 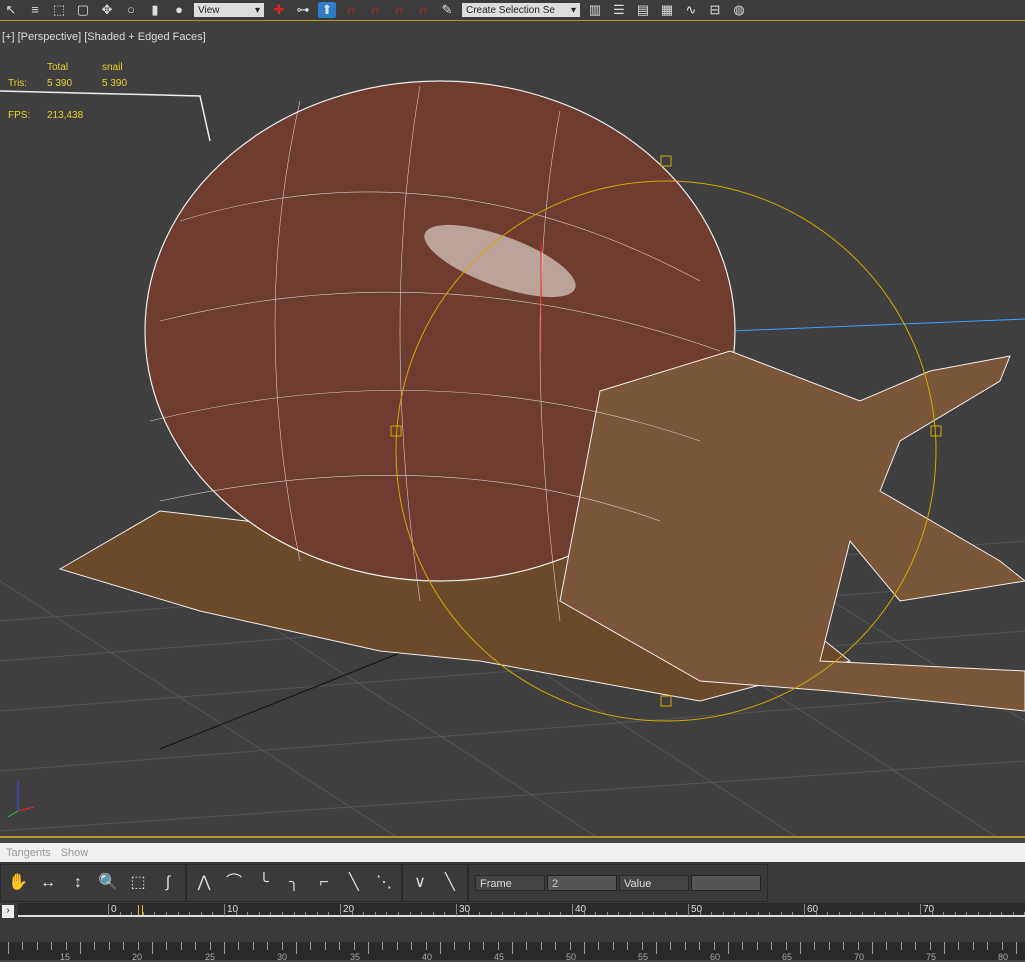 I want to click on frame-horizontal-icon: ↔, so click(x=48, y=883).